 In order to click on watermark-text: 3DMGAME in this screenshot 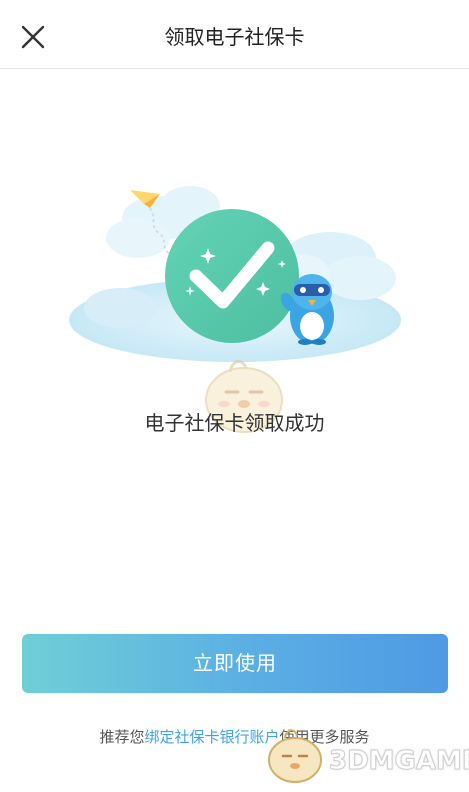, I will do `click(399, 761)`.